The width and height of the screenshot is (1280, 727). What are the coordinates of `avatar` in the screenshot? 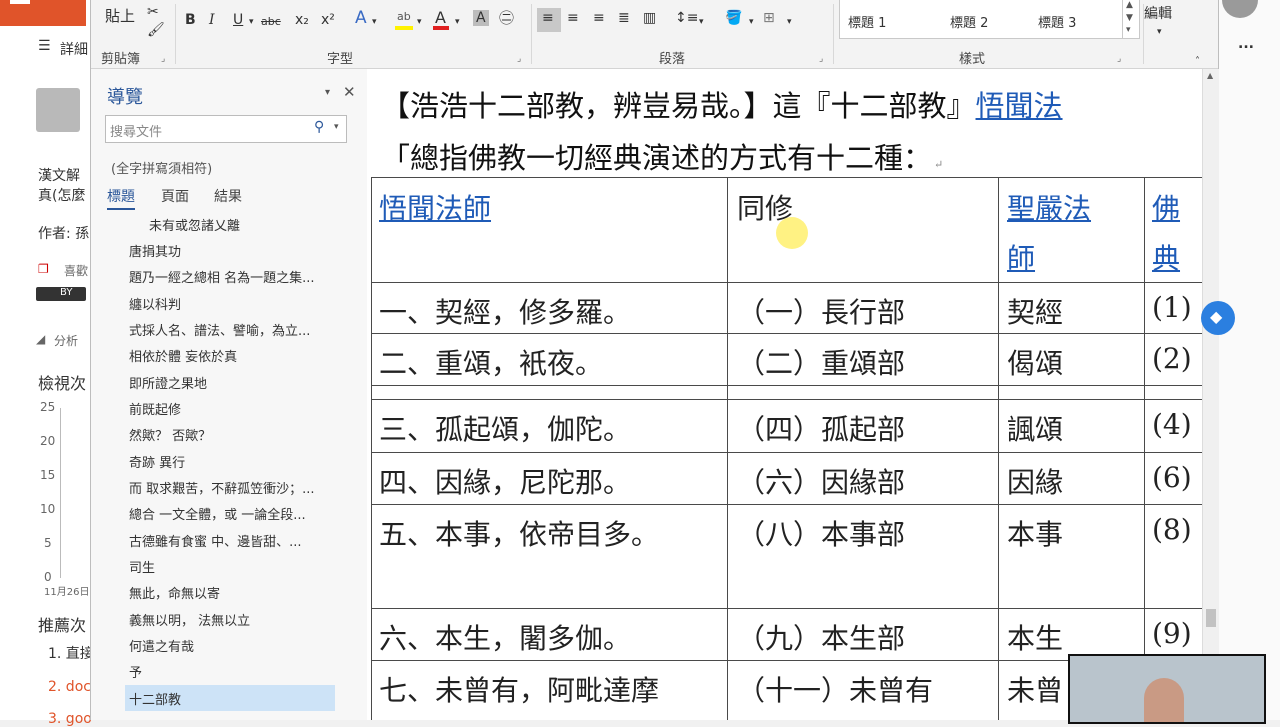 It's located at (58, 110).